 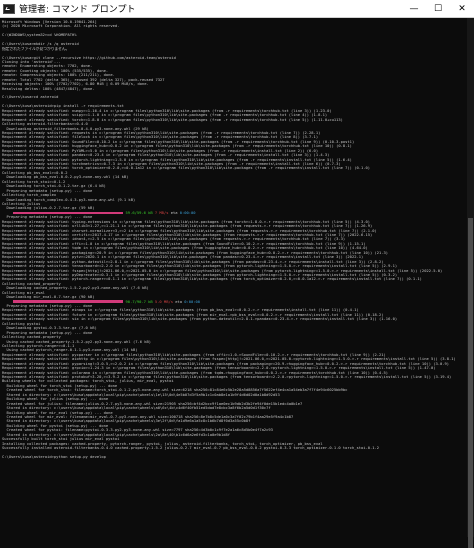 I want to click on progress-speed: 5.0 MB/s, so click(x=163, y=301).